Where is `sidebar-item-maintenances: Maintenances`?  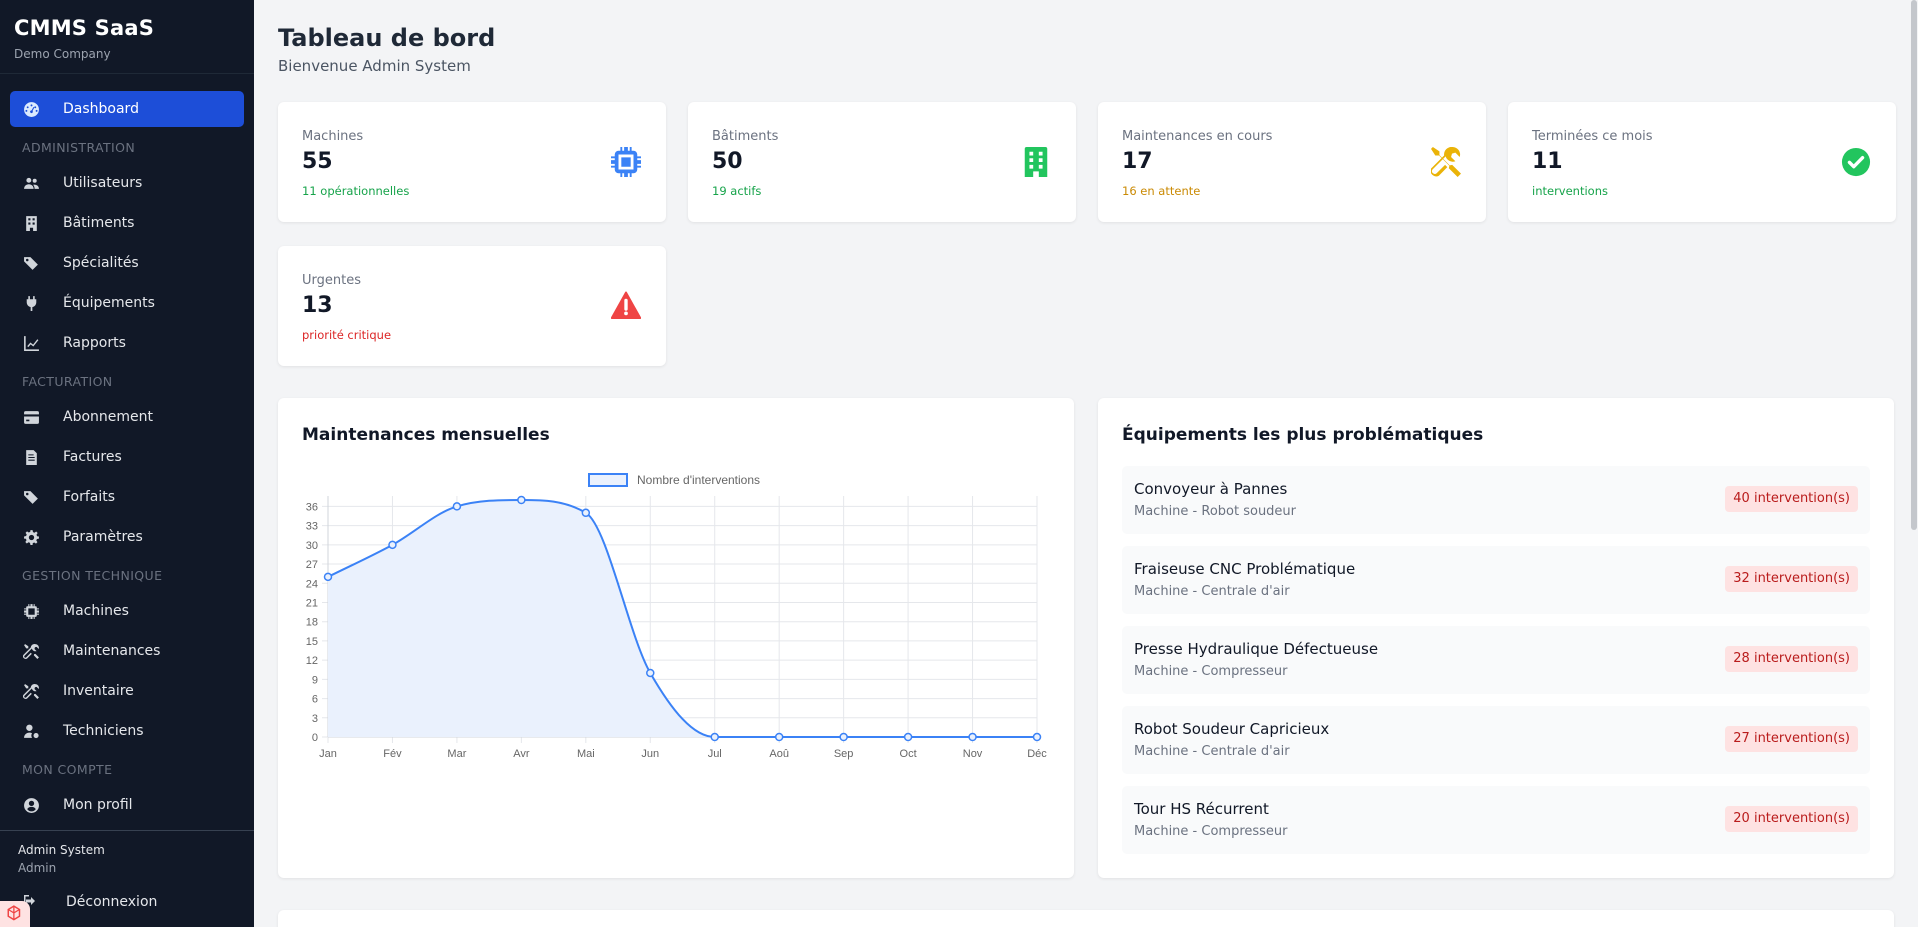 sidebar-item-maintenances: Maintenances is located at coordinates (127, 651).